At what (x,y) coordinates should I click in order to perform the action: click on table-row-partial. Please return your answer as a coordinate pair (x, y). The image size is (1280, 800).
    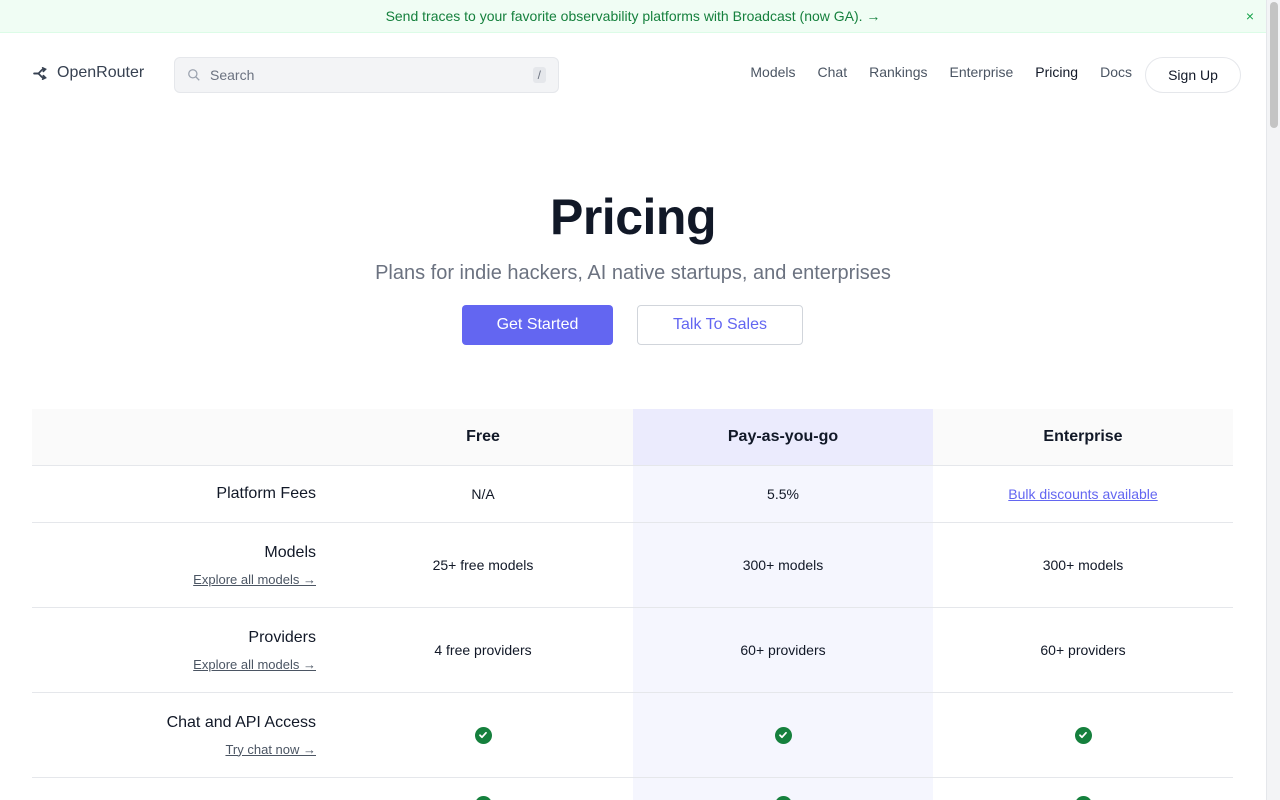
    Looking at the image, I should click on (632, 789).